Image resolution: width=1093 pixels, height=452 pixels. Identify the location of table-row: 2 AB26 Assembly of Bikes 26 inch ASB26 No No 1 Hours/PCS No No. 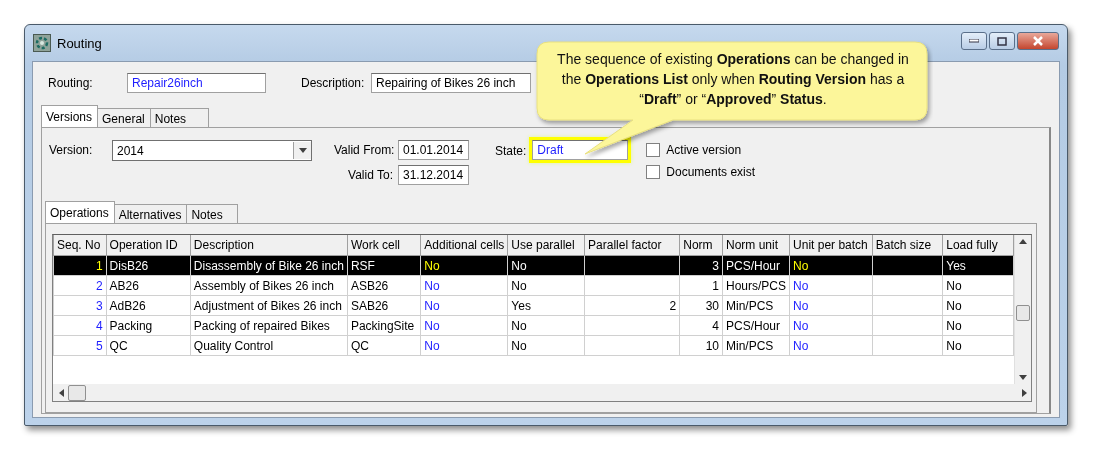
(533, 285).